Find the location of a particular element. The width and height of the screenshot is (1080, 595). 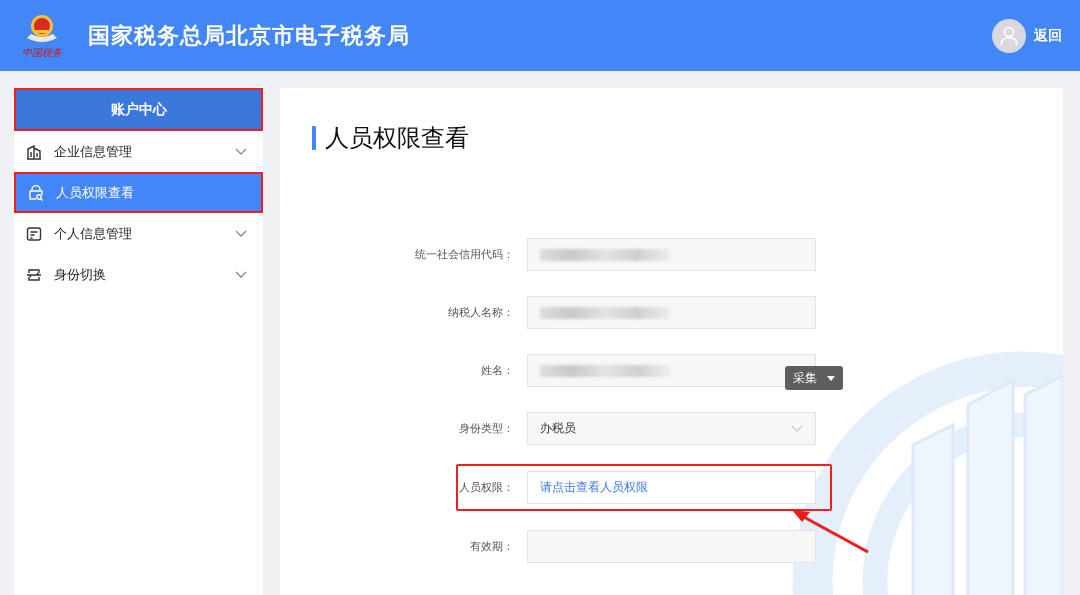

field-label: 姓名： is located at coordinates (497, 370).